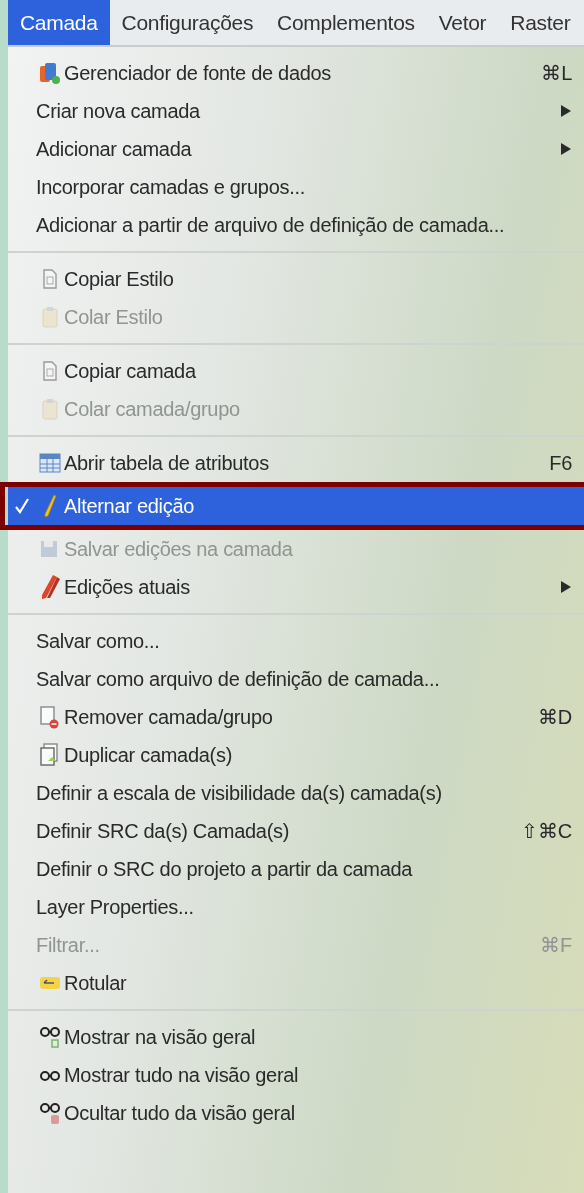  What do you see at coordinates (50, 463) in the screenshot?
I see `table-icon` at bounding box center [50, 463].